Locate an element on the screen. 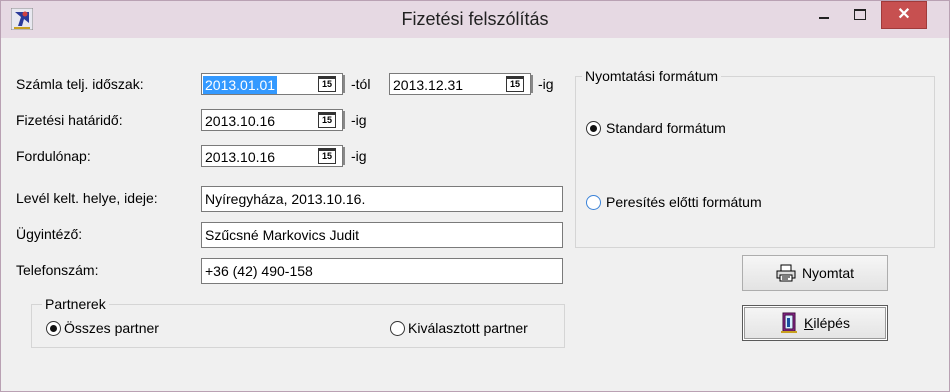 This screenshot has width=950, height=392. turnover-value: 2013.10.16 is located at coordinates (240, 157).